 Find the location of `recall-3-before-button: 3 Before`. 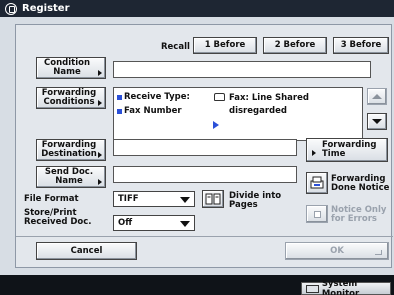

recall-3-before-button: 3 Before is located at coordinates (361, 45).